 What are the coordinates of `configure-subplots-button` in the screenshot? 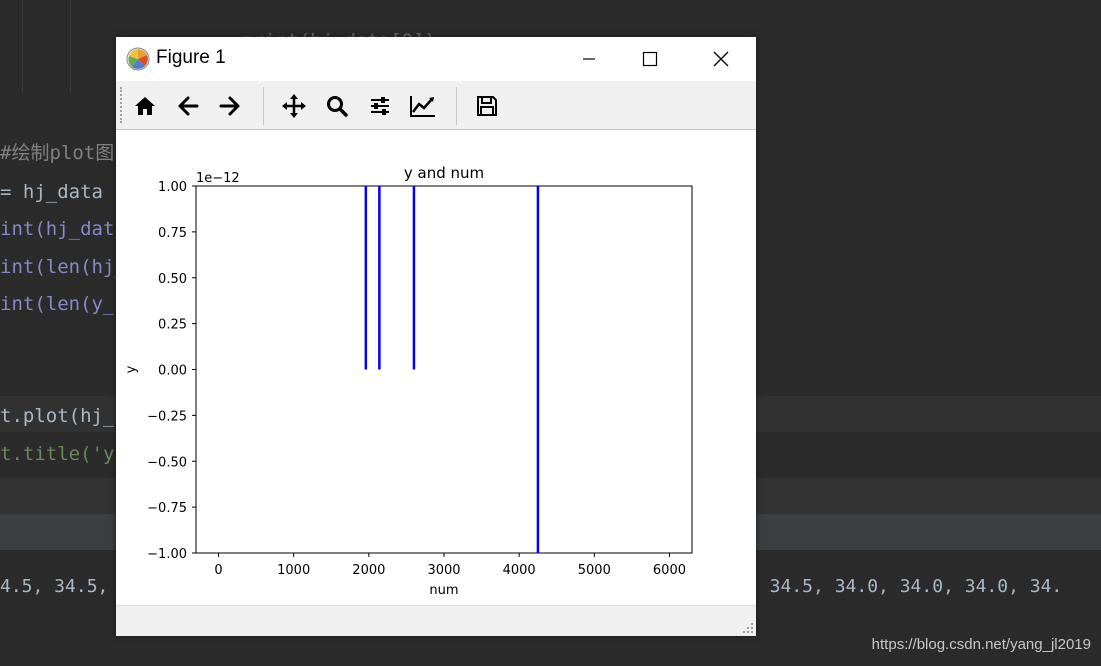 It's located at (380, 106).